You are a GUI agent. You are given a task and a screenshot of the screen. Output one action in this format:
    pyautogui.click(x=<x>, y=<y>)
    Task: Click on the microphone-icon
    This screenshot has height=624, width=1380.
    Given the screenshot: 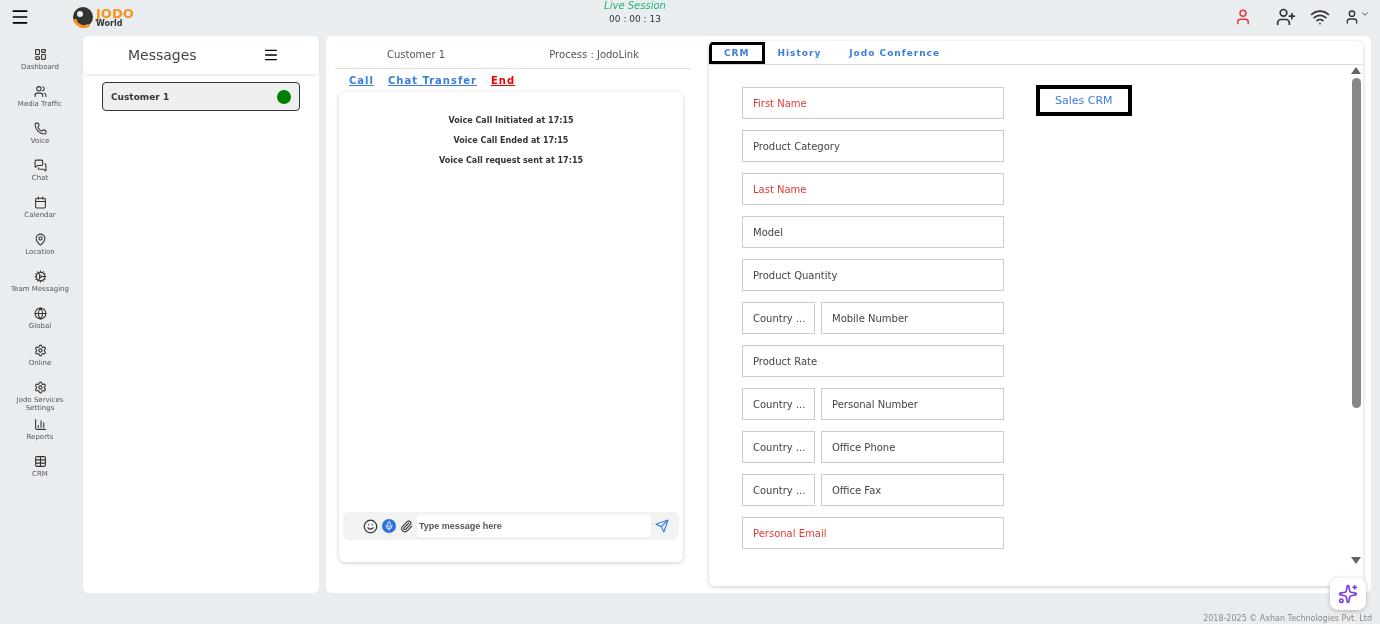 What is the action you would take?
    pyautogui.click(x=389, y=526)
    